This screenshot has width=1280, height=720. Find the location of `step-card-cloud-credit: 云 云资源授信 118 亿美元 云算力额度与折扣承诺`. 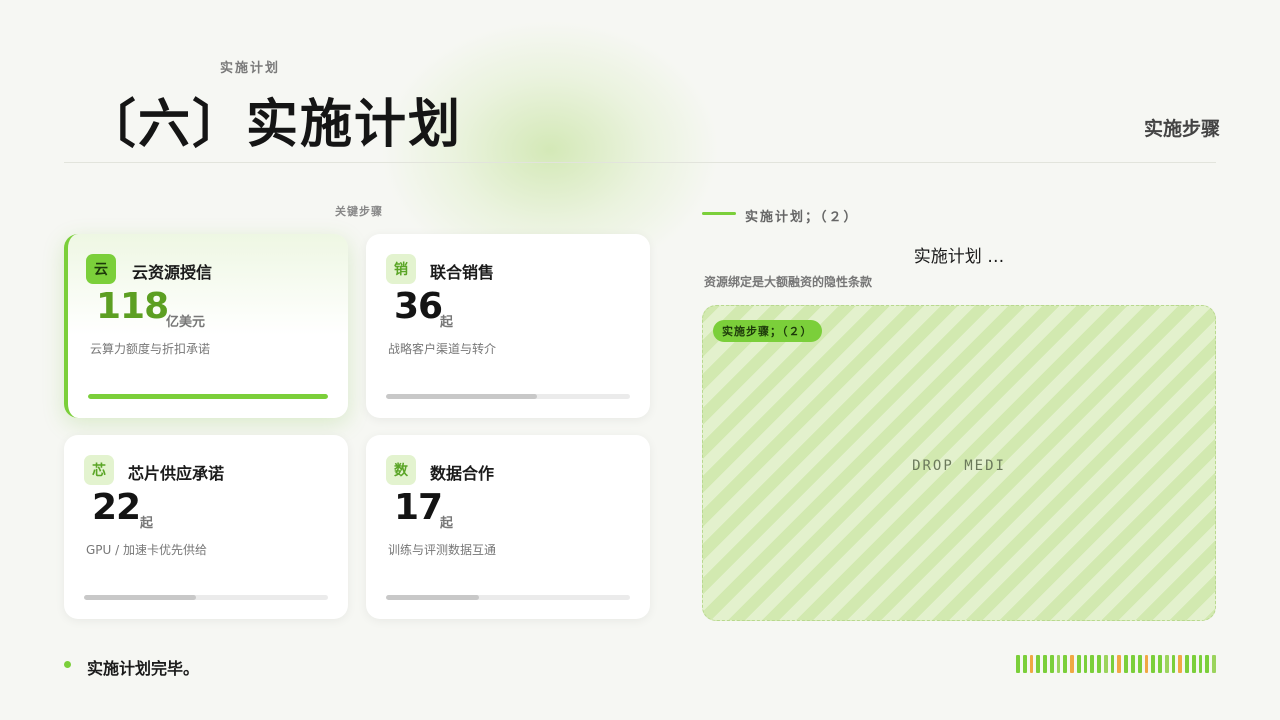

step-card-cloud-credit: 云 云资源授信 118 亿美元 云算力额度与折扣承诺 is located at coordinates (206, 326).